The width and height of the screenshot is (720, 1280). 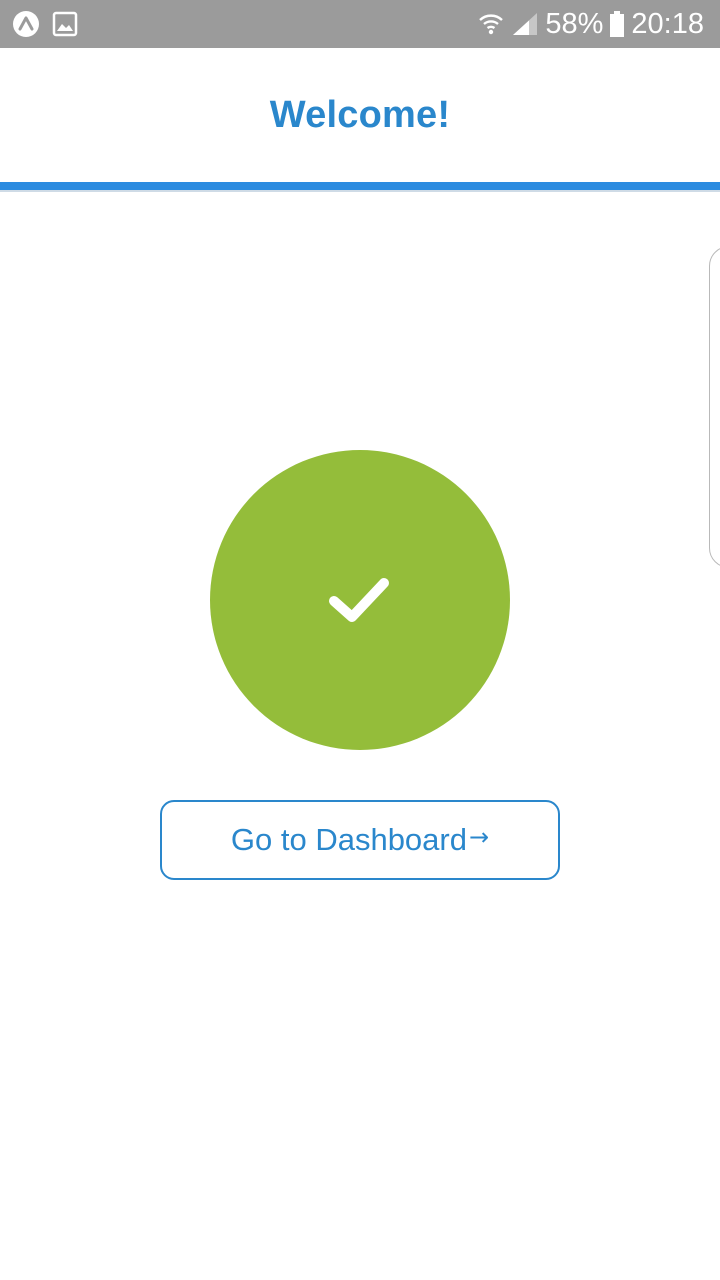 I want to click on page-title: Welcome!, so click(x=360, y=114).